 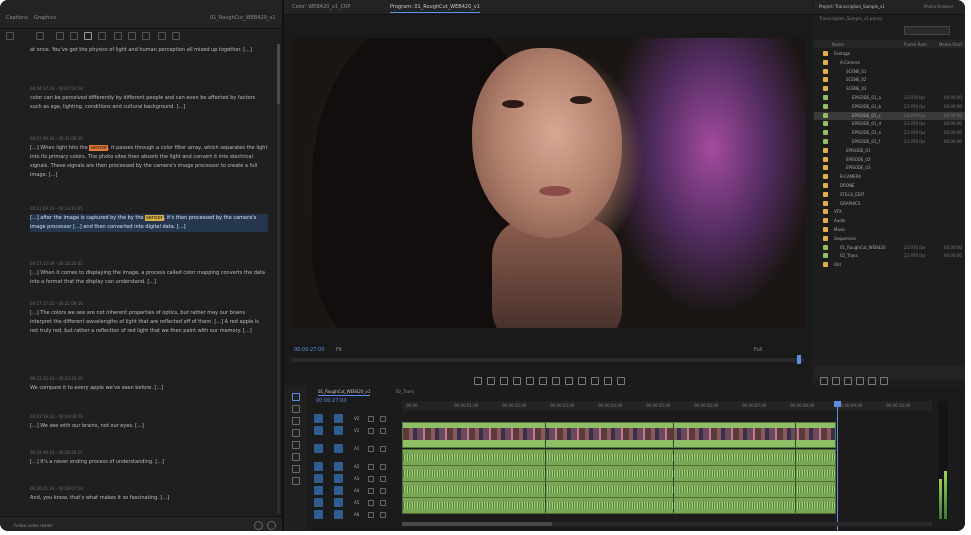 I want to click on project-search-input, so click(x=927, y=30).